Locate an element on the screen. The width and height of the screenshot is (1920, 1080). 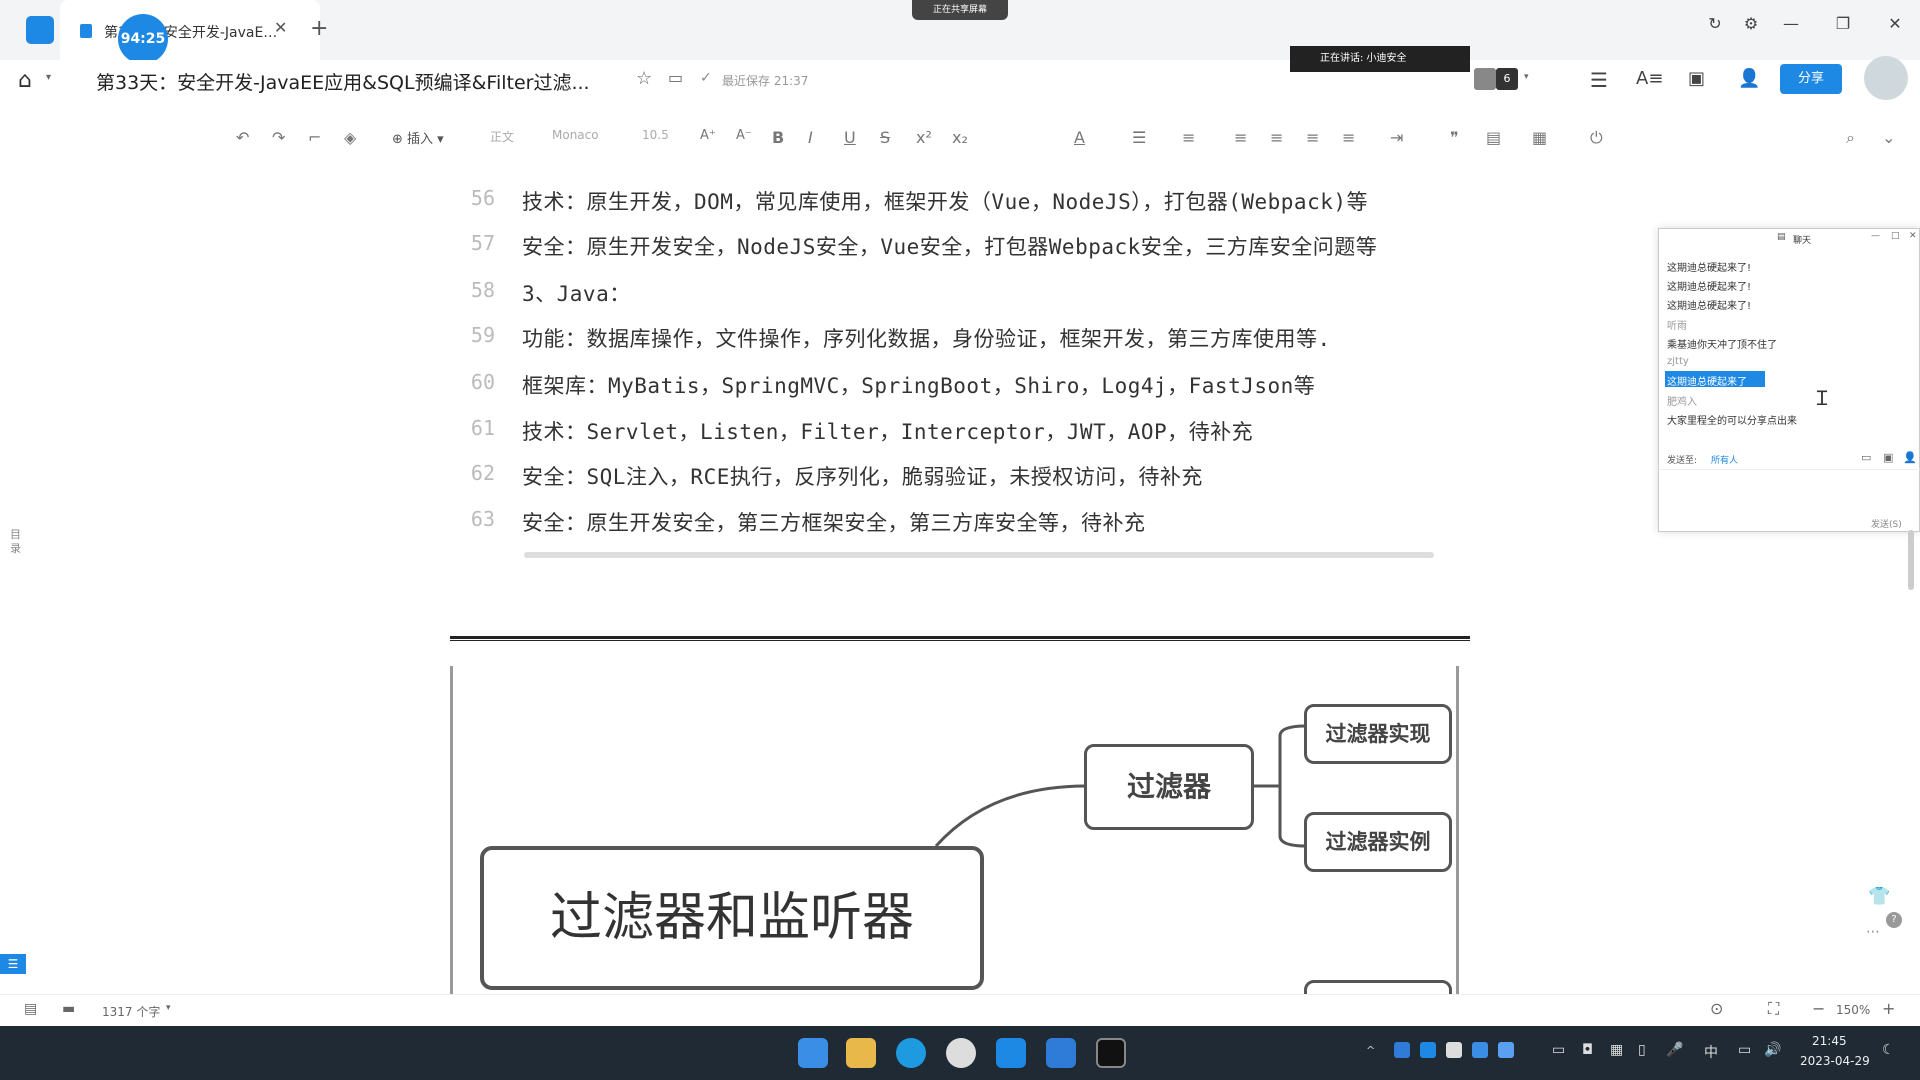
chat-maximize-button: □ is located at coordinates (1895, 236).